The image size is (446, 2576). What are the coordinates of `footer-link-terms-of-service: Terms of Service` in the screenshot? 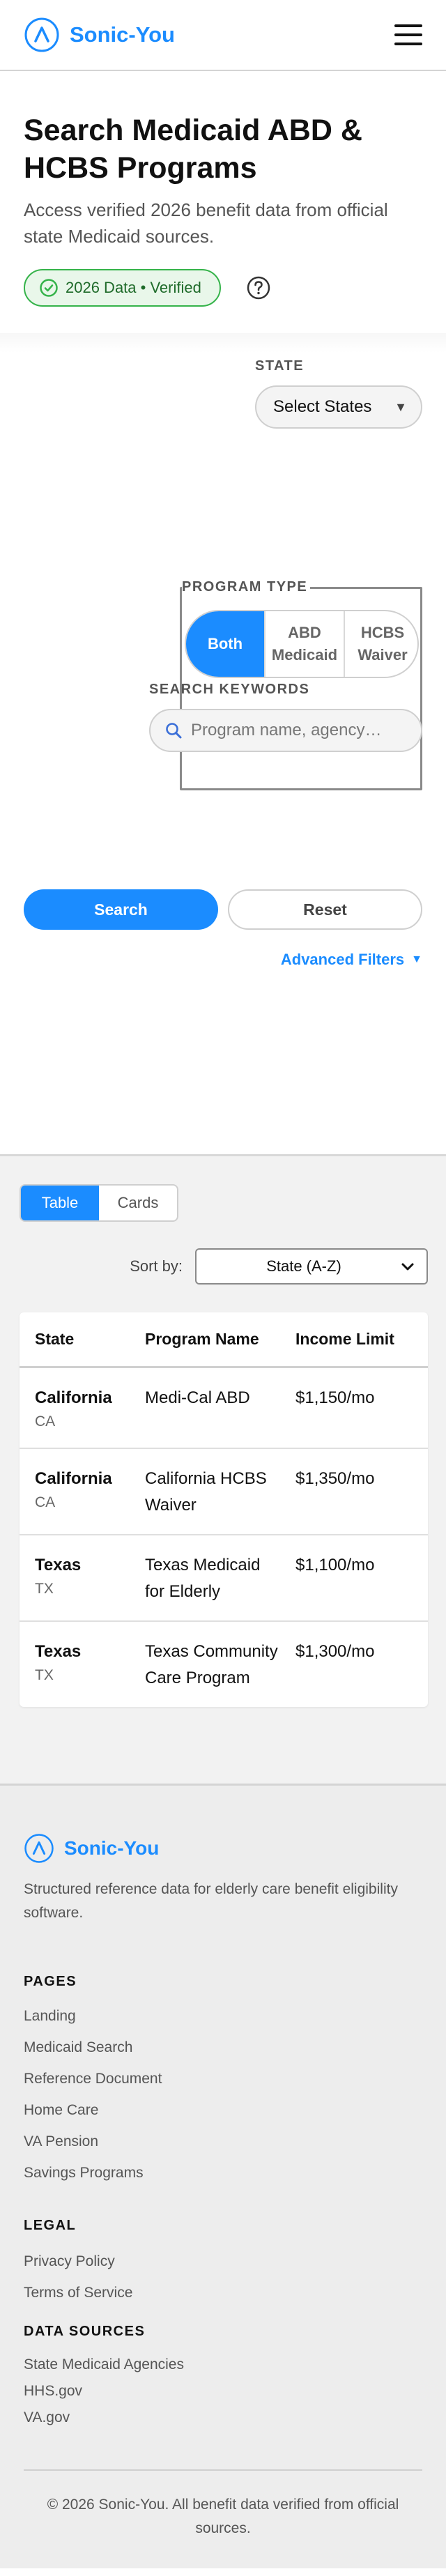 It's located at (223, 2293).